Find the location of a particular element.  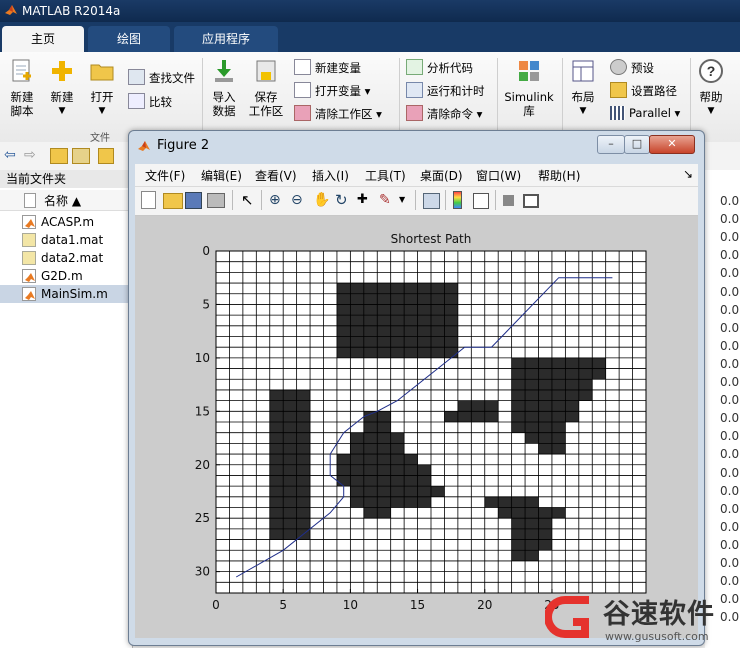

watermark-url: www.gususoft.com is located at coordinates (657, 636).